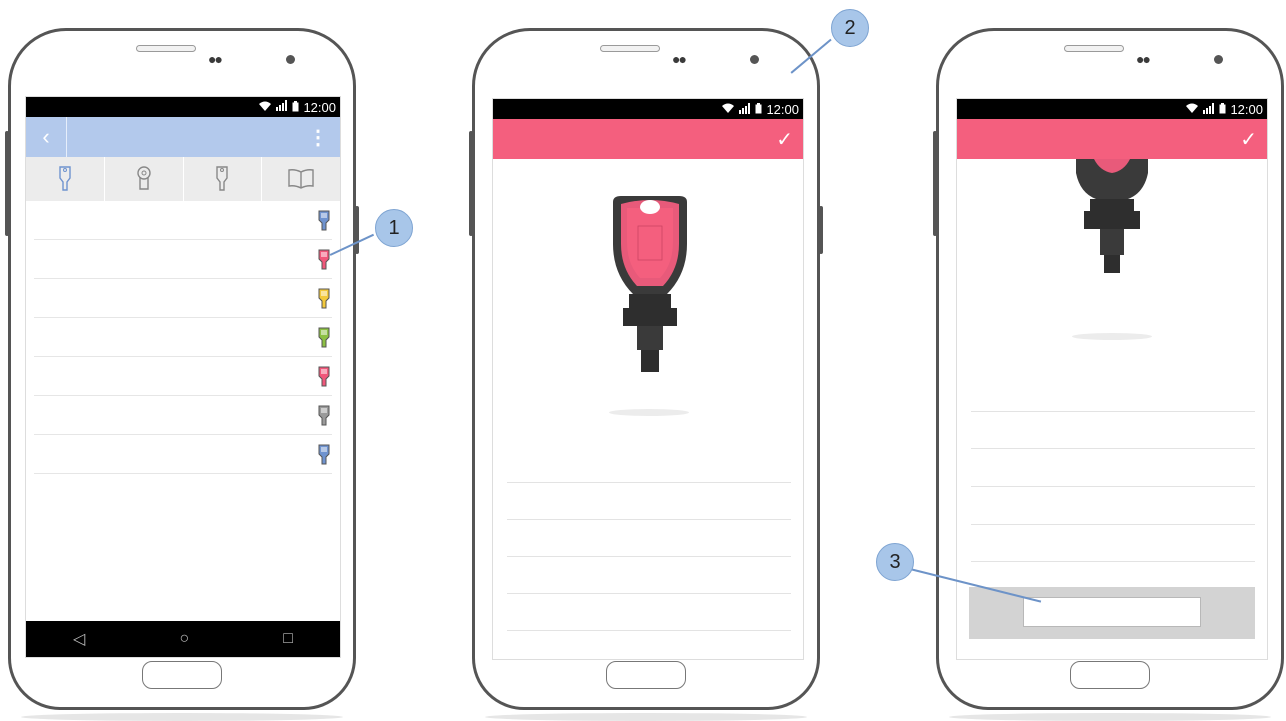  Describe the element at coordinates (79, 639) in the screenshot. I see `nav-back-icon: ◁` at that location.